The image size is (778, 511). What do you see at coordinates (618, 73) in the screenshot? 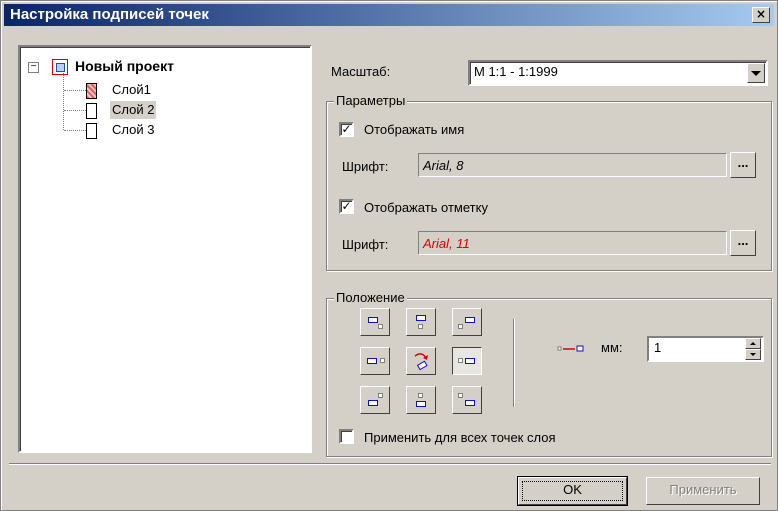
I see `scale-select: М 1:1 - 1:1999` at bounding box center [618, 73].